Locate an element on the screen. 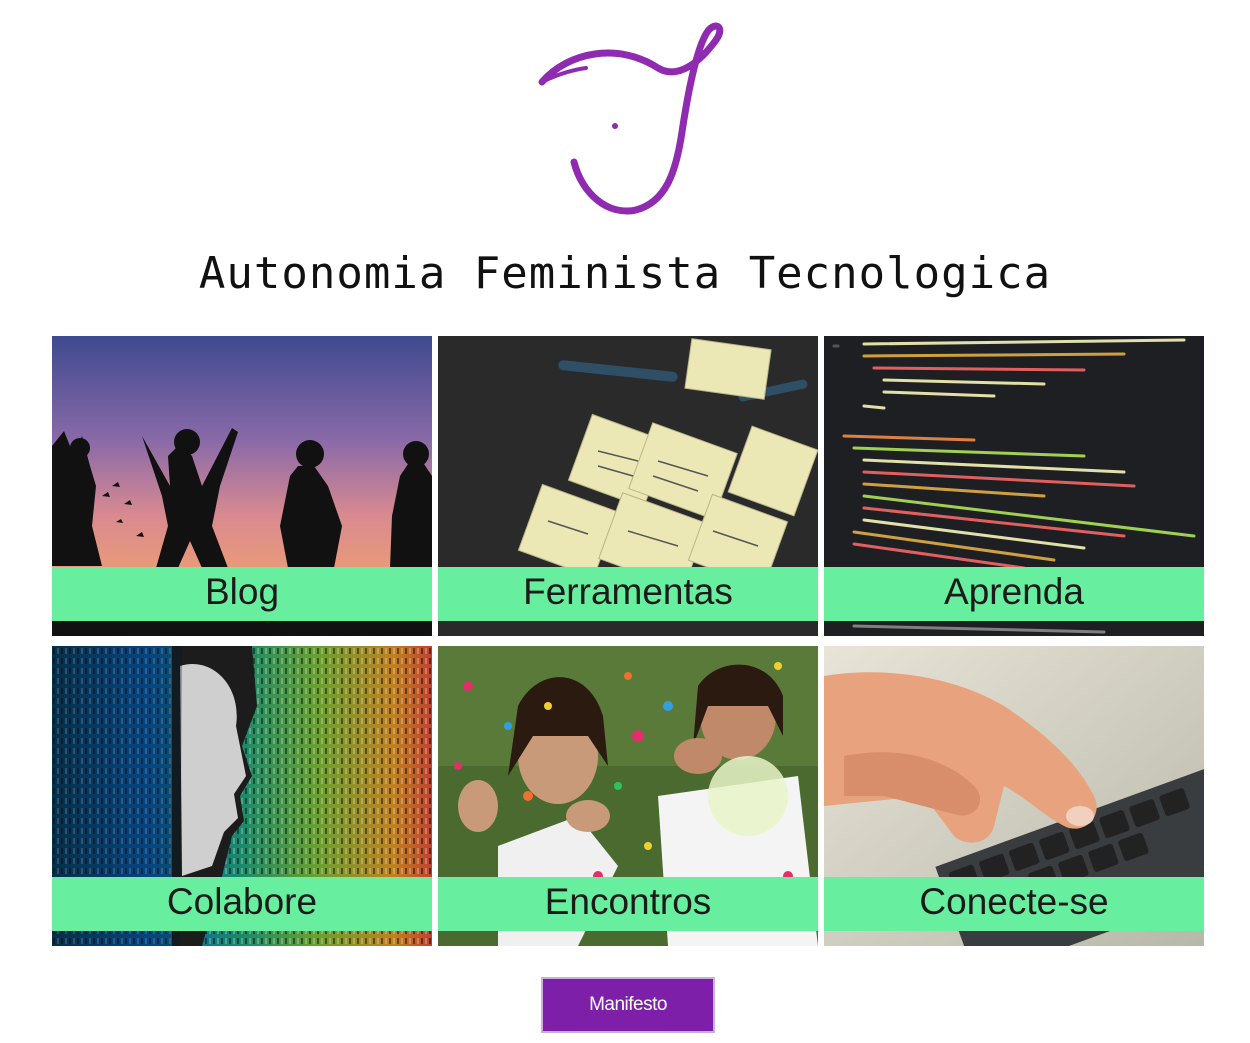 This screenshot has height=1043, width=1250. tile-encontros: Encontros is located at coordinates (628, 796).